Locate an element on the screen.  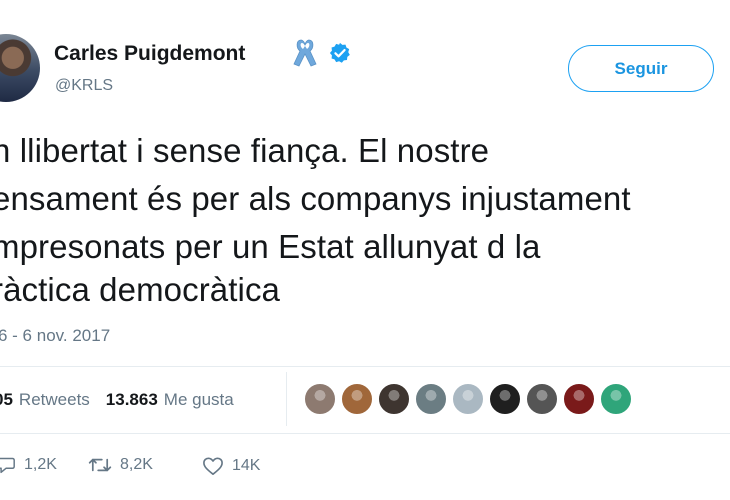
tweet-stats: 05 Retweets 13.863 Me gusta is located at coordinates (117, 400).